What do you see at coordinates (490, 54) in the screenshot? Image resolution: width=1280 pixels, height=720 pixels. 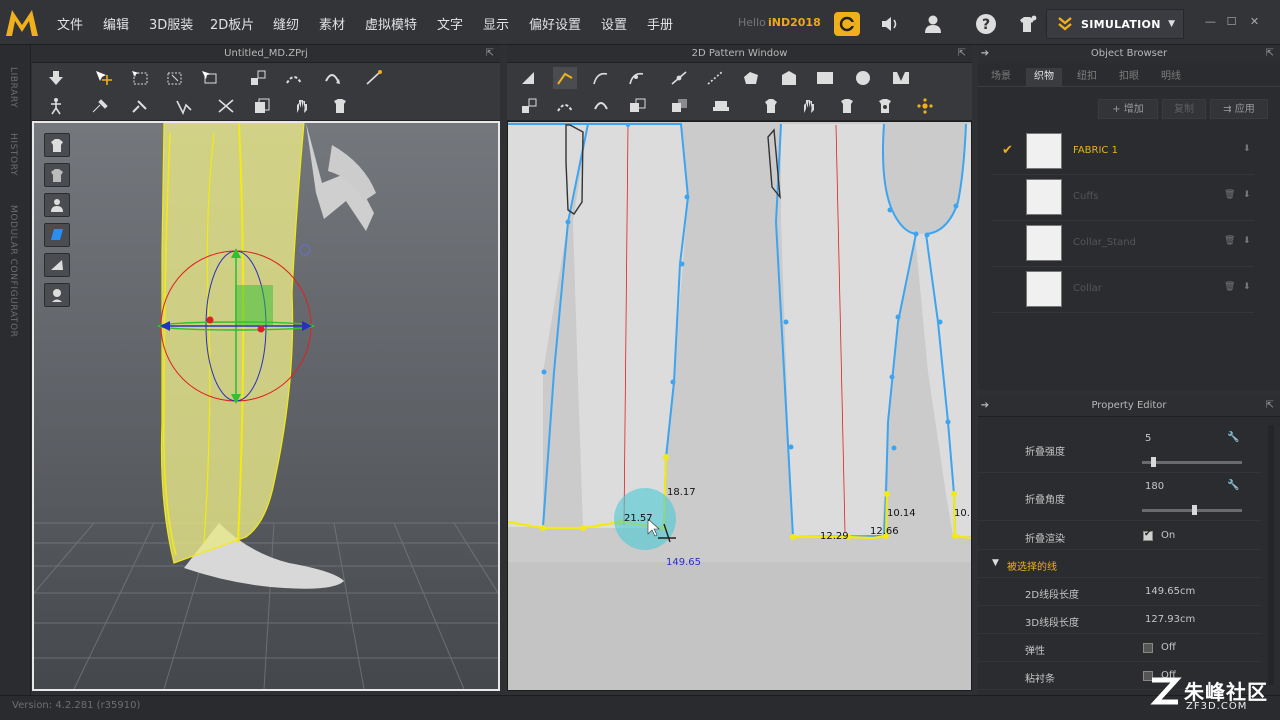 I see `popout-icon: ⇱` at bounding box center [490, 54].